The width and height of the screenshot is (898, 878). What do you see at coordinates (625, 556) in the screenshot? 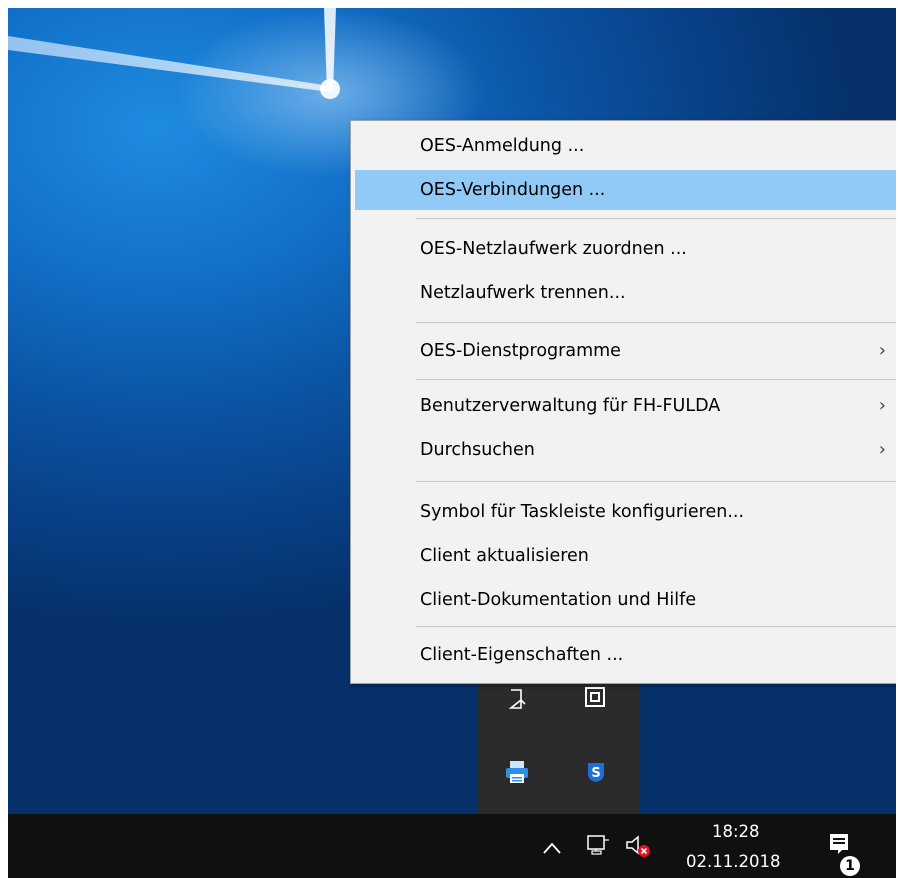
I see `menu-item-client-aktualisieren: Client aktualisieren` at bounding box center [625, 556].